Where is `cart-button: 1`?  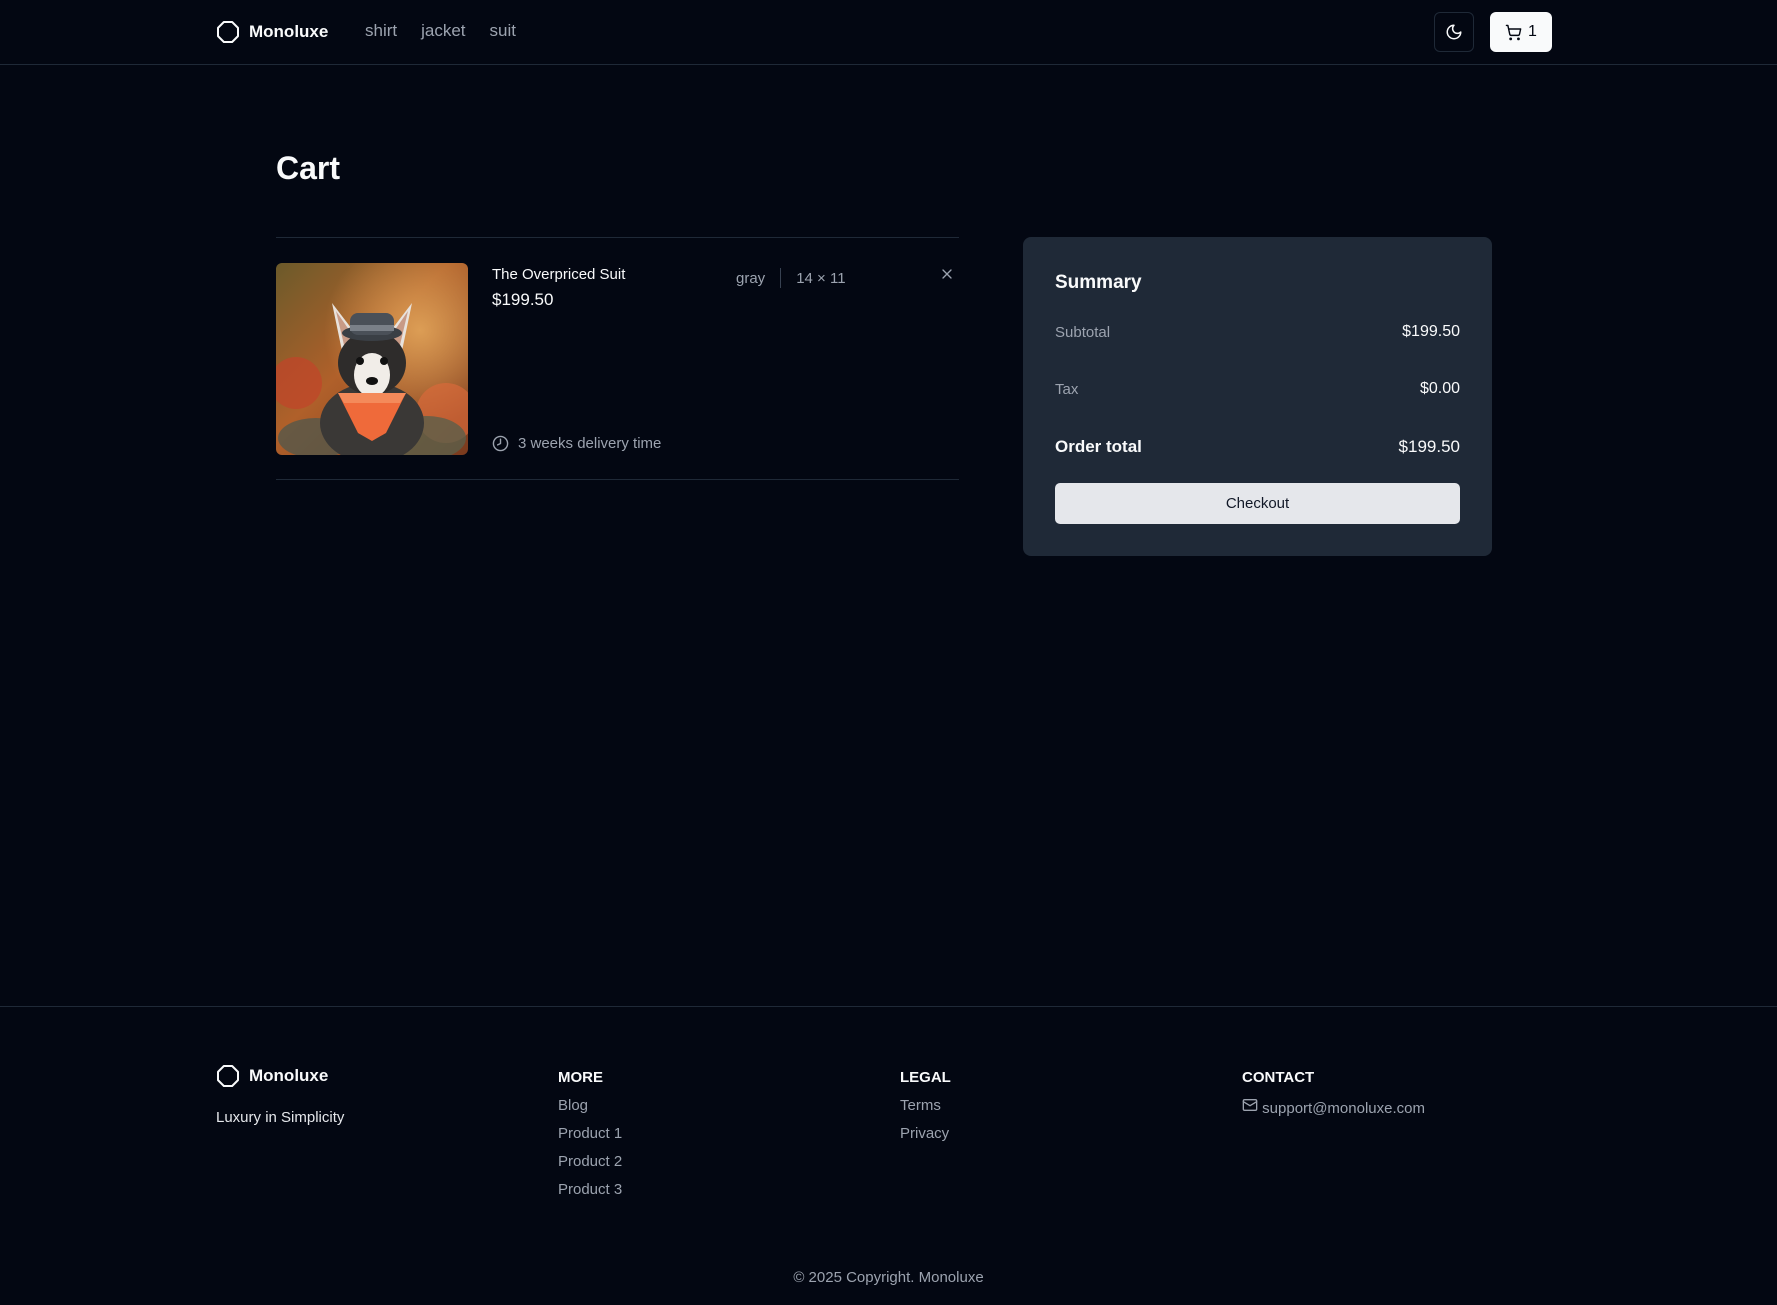
cart-button: 1 is located at coordinates (1521, 32).